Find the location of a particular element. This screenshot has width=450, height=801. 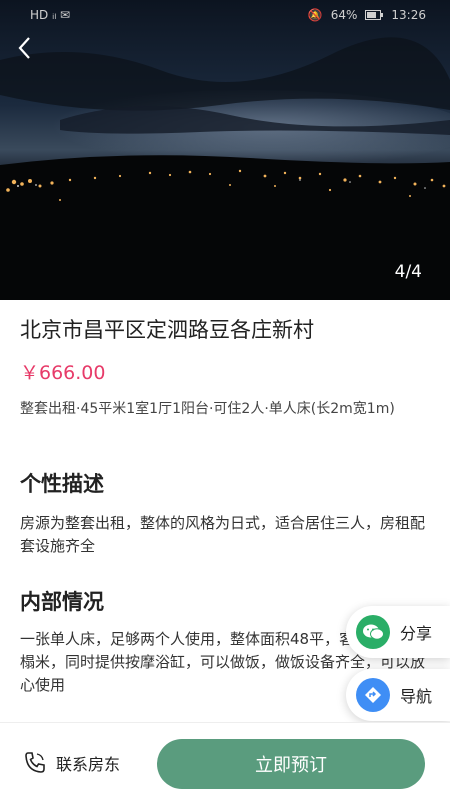

navigate-button: 导航 is located at coordinates (398, 695).